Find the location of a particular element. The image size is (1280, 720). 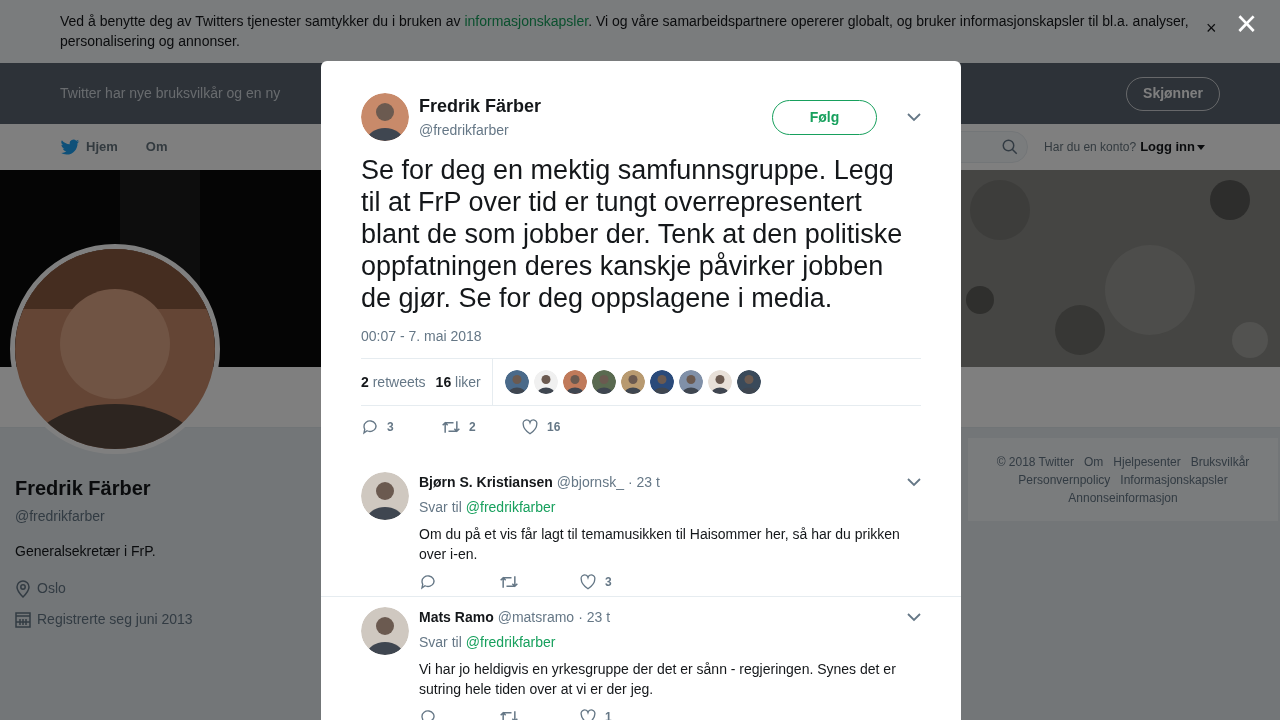

search-icon is located at coordinates (1010, 147).